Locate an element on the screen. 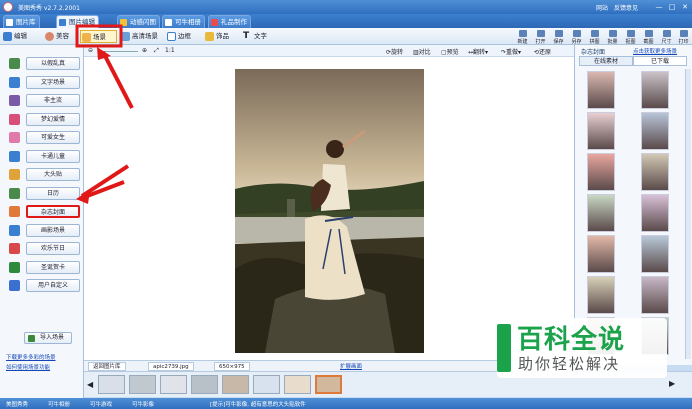 This screenshot has height=409, width=692. download-more-scenes-link: 下载更多多彩的场景 is located at coordinates (31, 357).